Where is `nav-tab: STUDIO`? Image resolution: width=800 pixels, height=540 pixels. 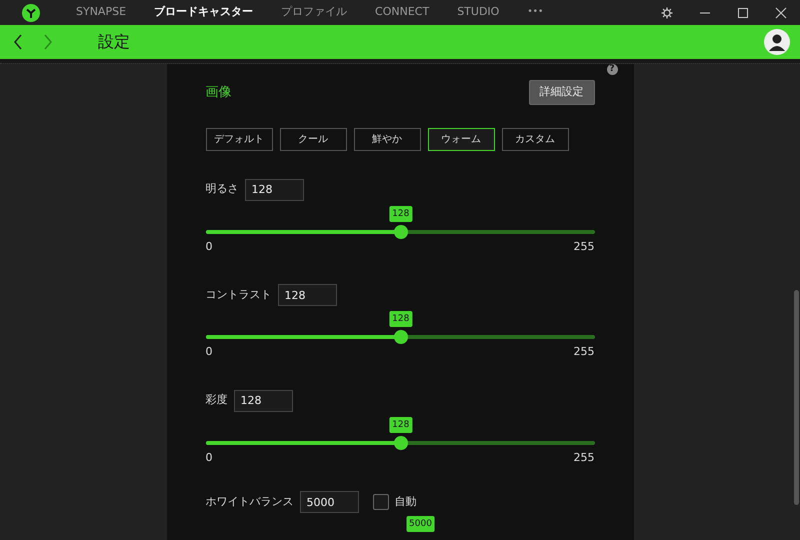 nav-tab: STUDIO is located at coordinates (478, 12).